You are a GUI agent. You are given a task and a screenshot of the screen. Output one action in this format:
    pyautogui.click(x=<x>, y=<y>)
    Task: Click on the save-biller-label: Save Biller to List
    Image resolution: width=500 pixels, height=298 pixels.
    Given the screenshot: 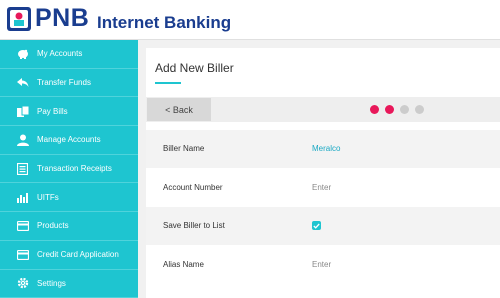 What is the action you would take?
    pyautogui.click(x=194, y=226)
    